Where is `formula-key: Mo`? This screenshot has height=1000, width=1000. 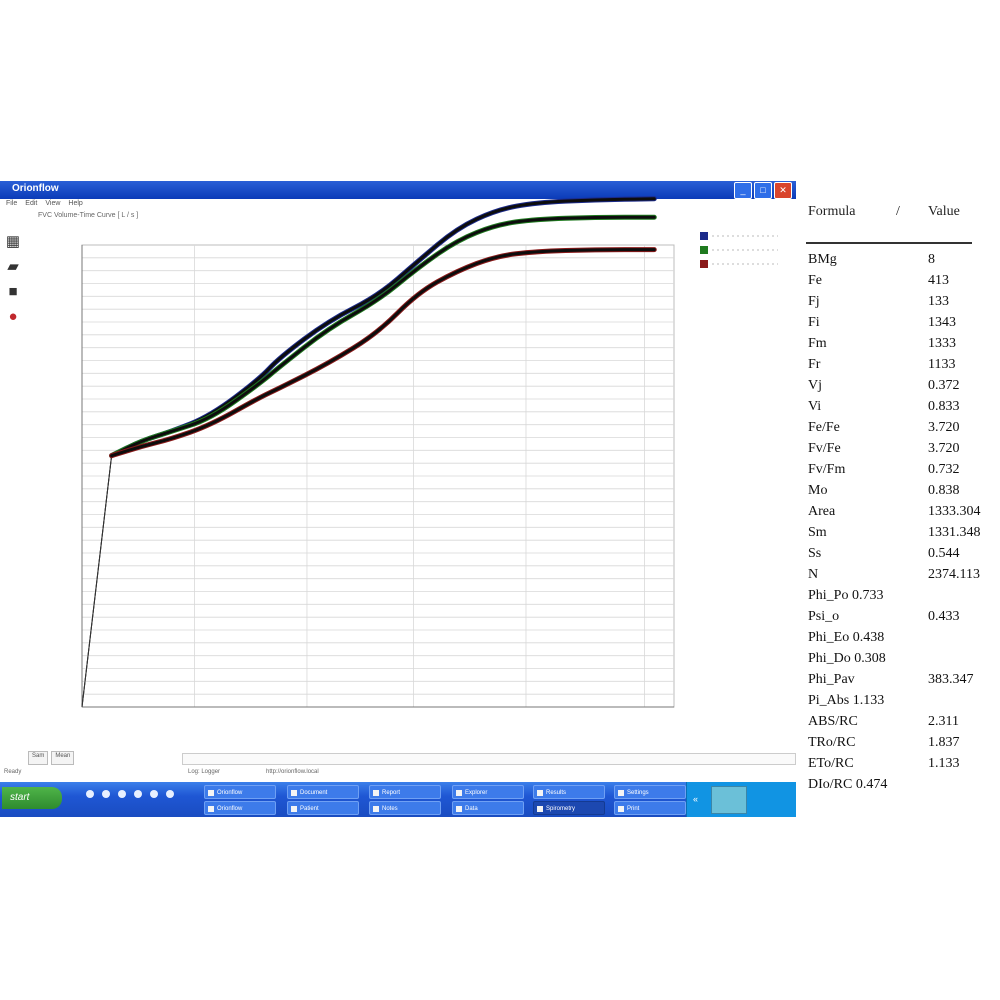
formula-key: Mo is located at coordinates (818, 490).